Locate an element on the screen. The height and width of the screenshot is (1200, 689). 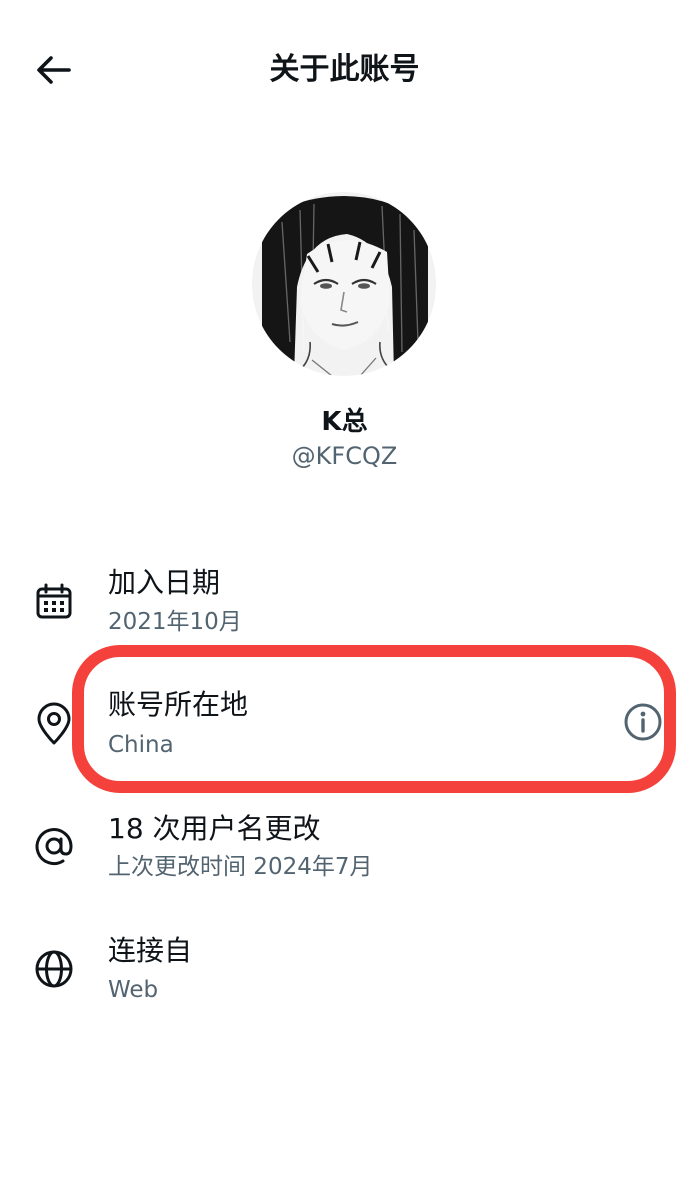
row-subtitle: China is located at coordinates (141, 745).